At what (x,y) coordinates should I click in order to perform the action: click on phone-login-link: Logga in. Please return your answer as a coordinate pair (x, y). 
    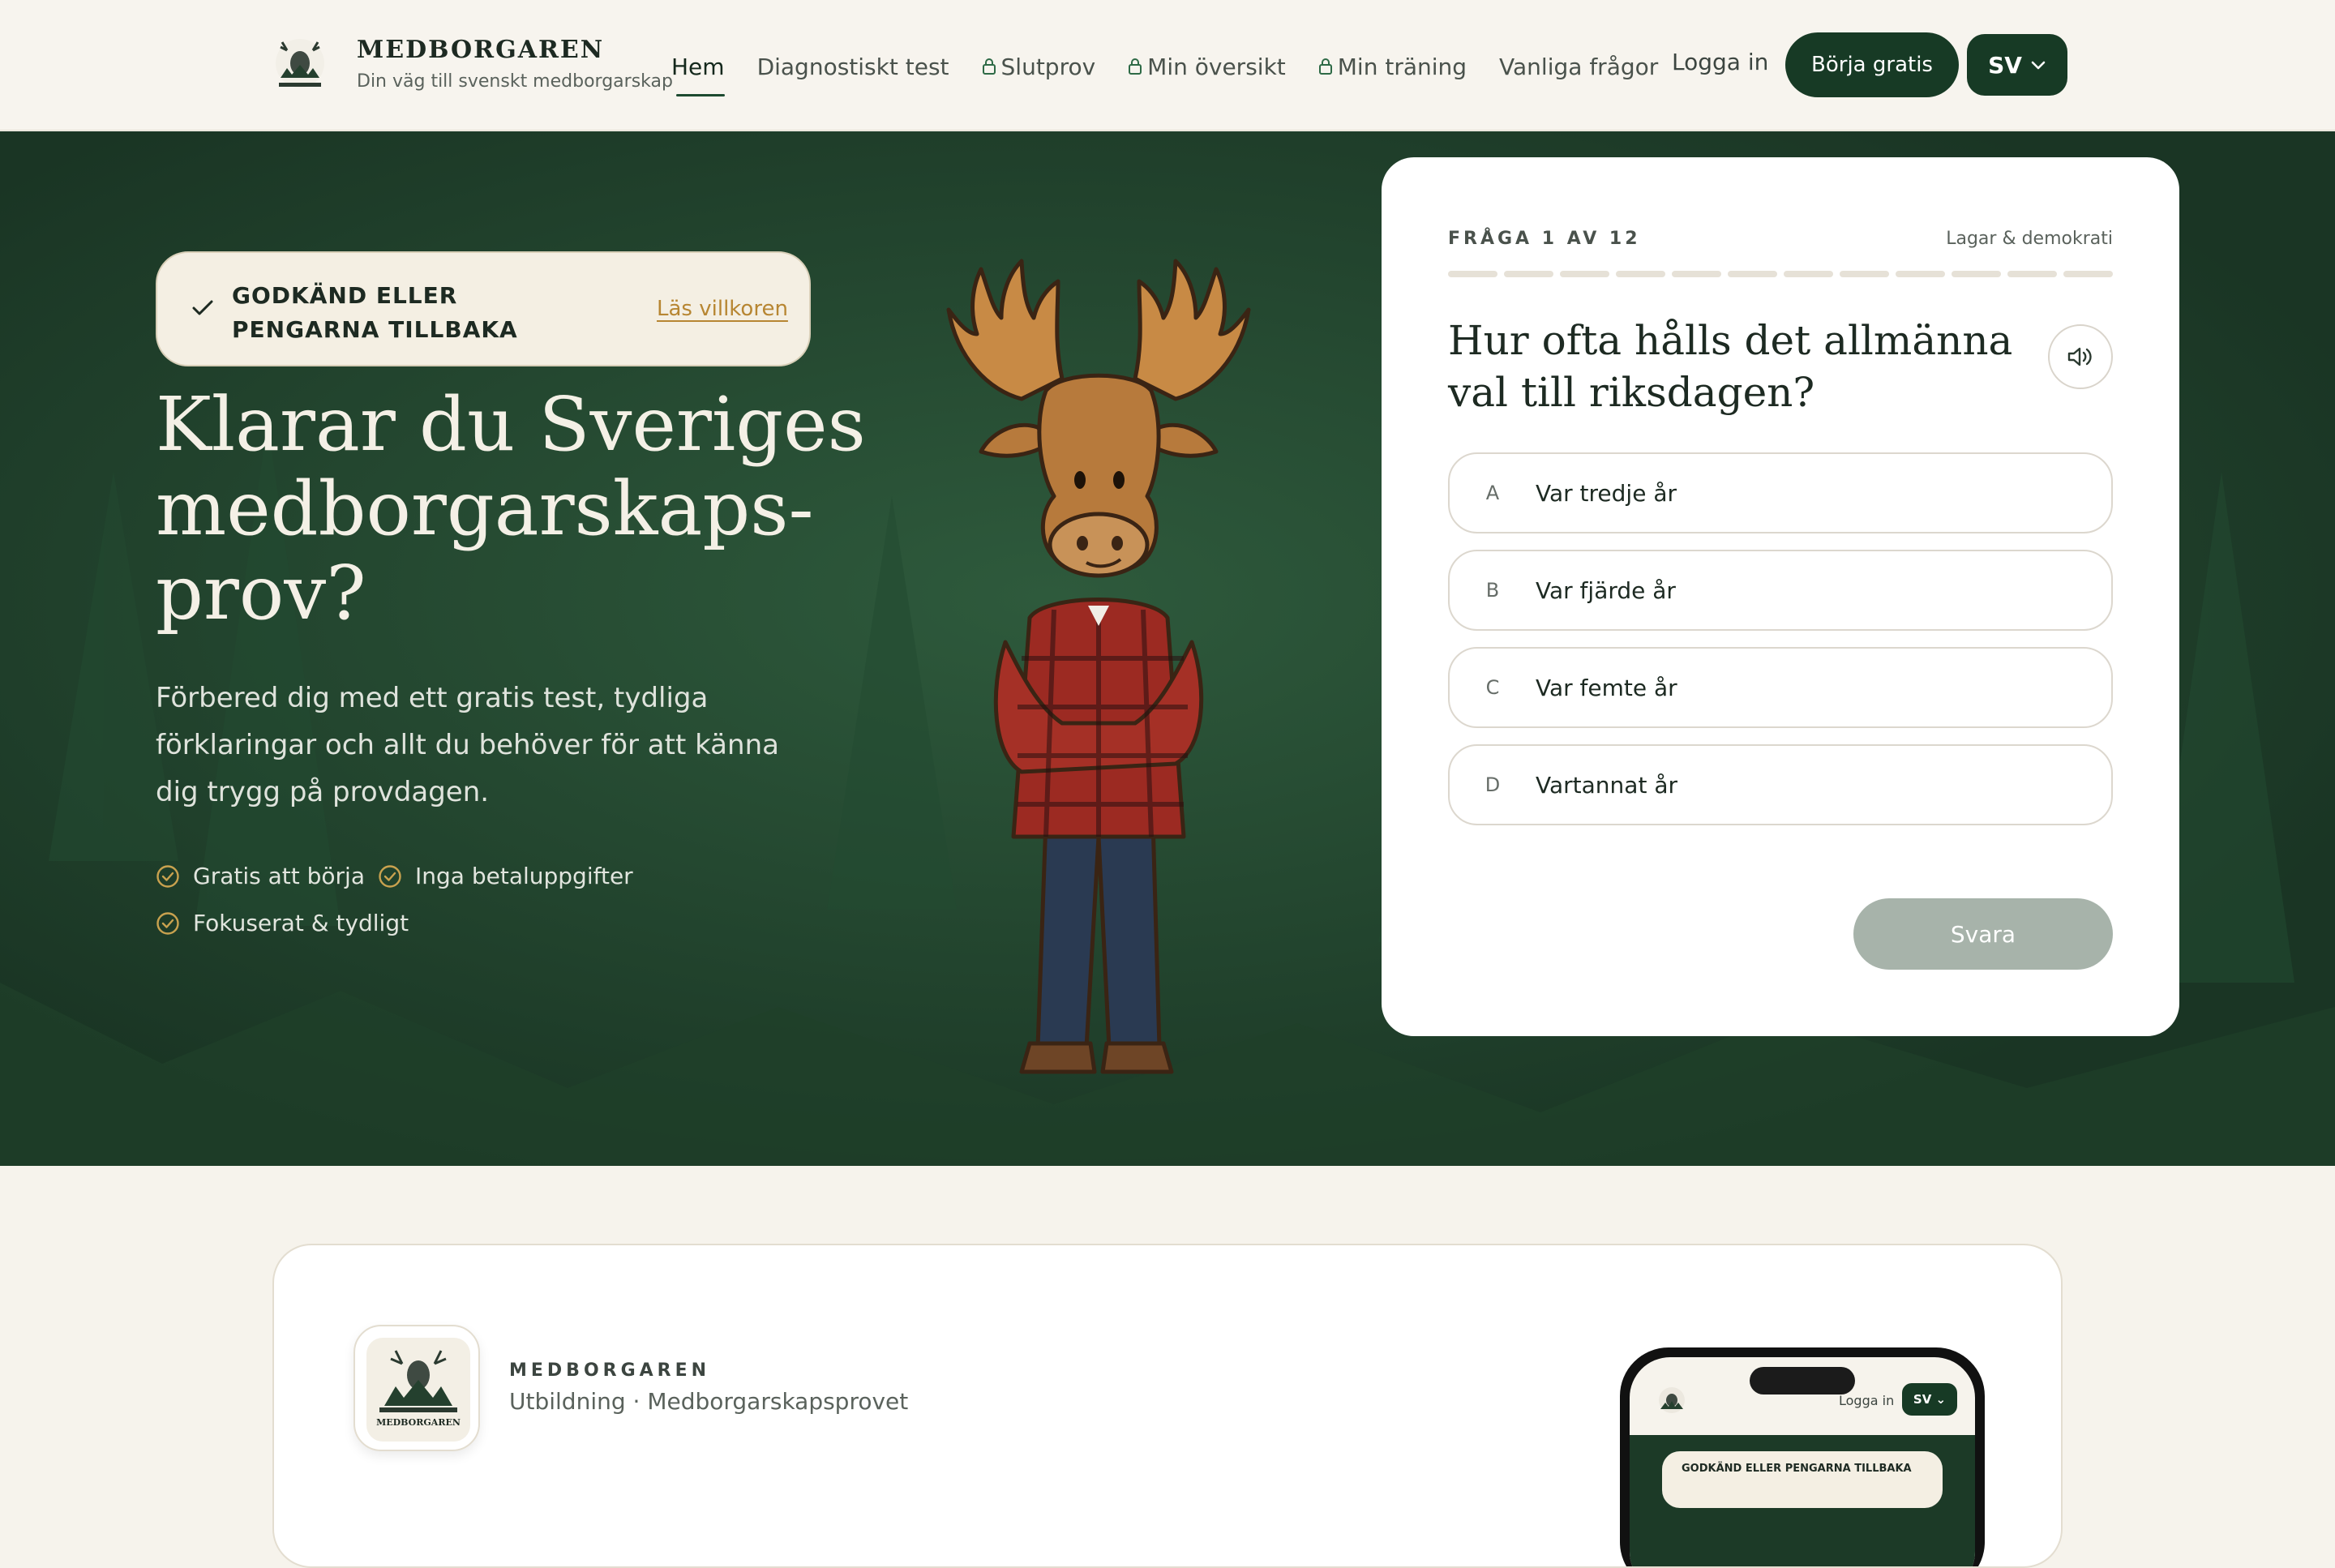
    Looking at the image, I should click on (1867, 1400).